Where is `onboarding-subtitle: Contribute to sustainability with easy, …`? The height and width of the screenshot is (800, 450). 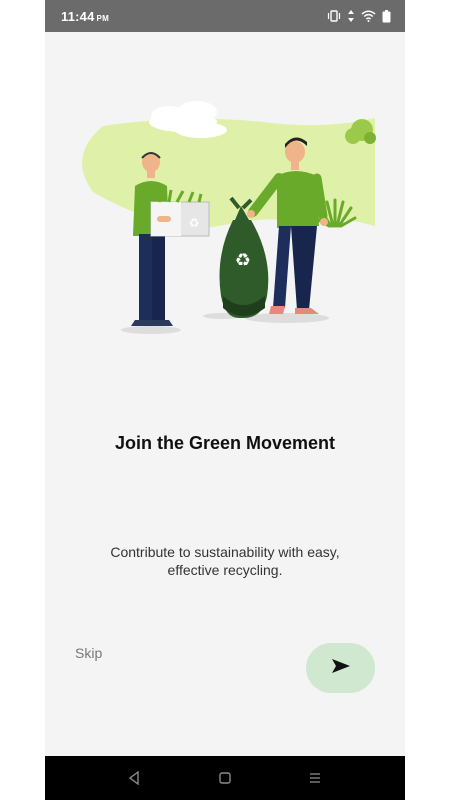 onboarding-subtitle: Contribute to sustainability with easy, … is located at coordinates (225, 561).